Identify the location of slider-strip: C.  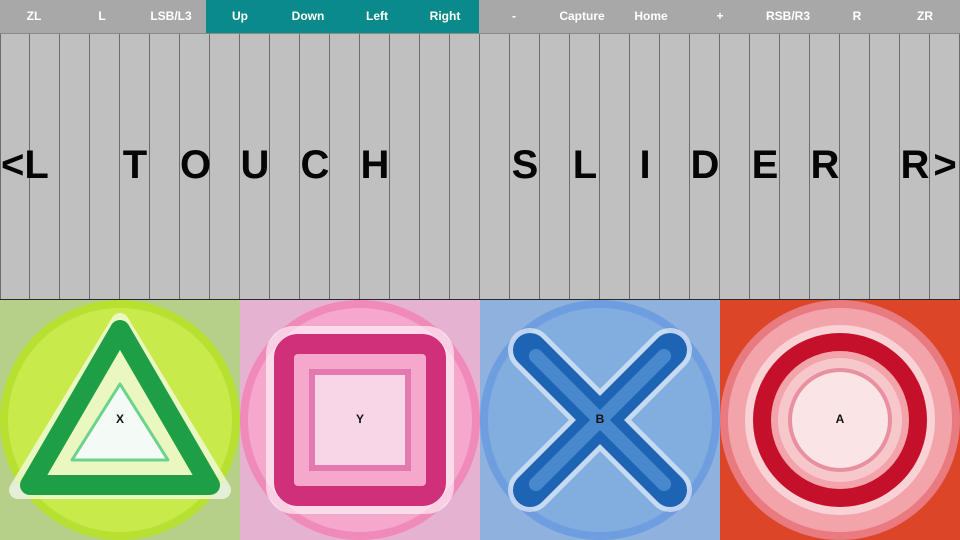
(315, 166).